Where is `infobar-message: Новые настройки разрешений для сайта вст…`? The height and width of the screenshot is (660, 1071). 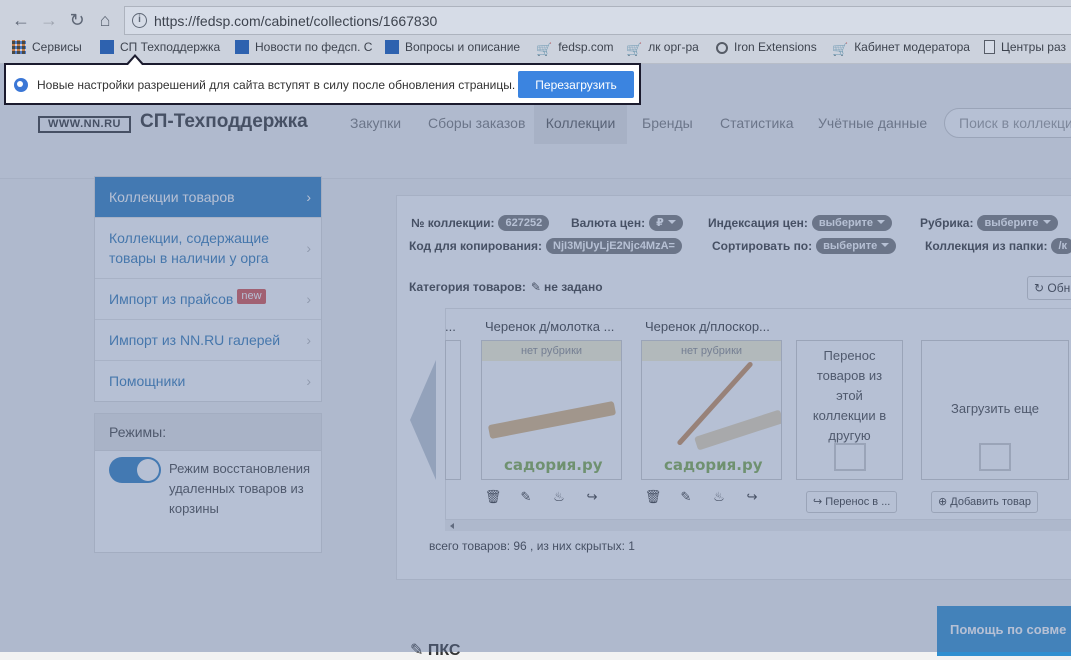 infobar-message: Новые настройки разрешений для сайта вст… is located at coordinates (276, 85).